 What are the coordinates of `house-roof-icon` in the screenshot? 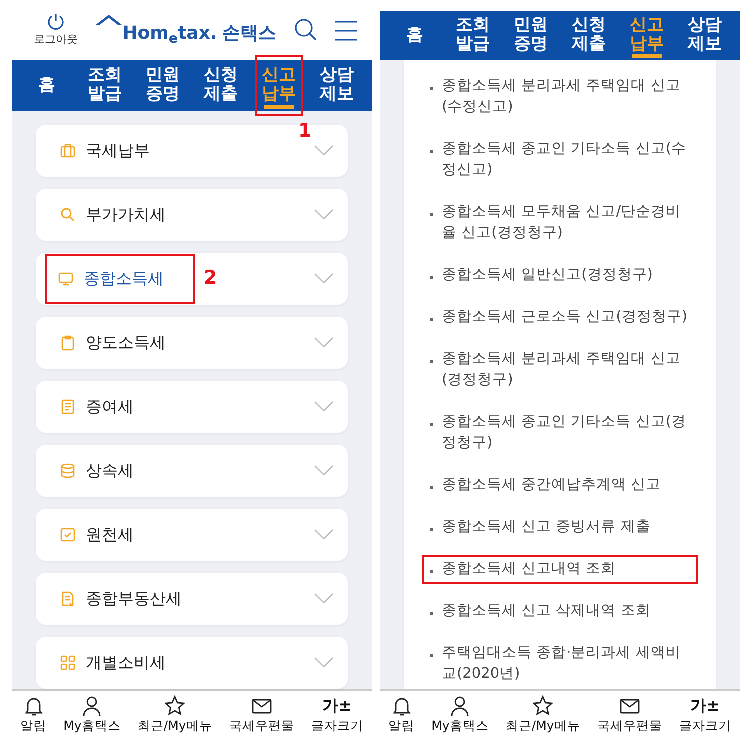 It's located at (109, 20).